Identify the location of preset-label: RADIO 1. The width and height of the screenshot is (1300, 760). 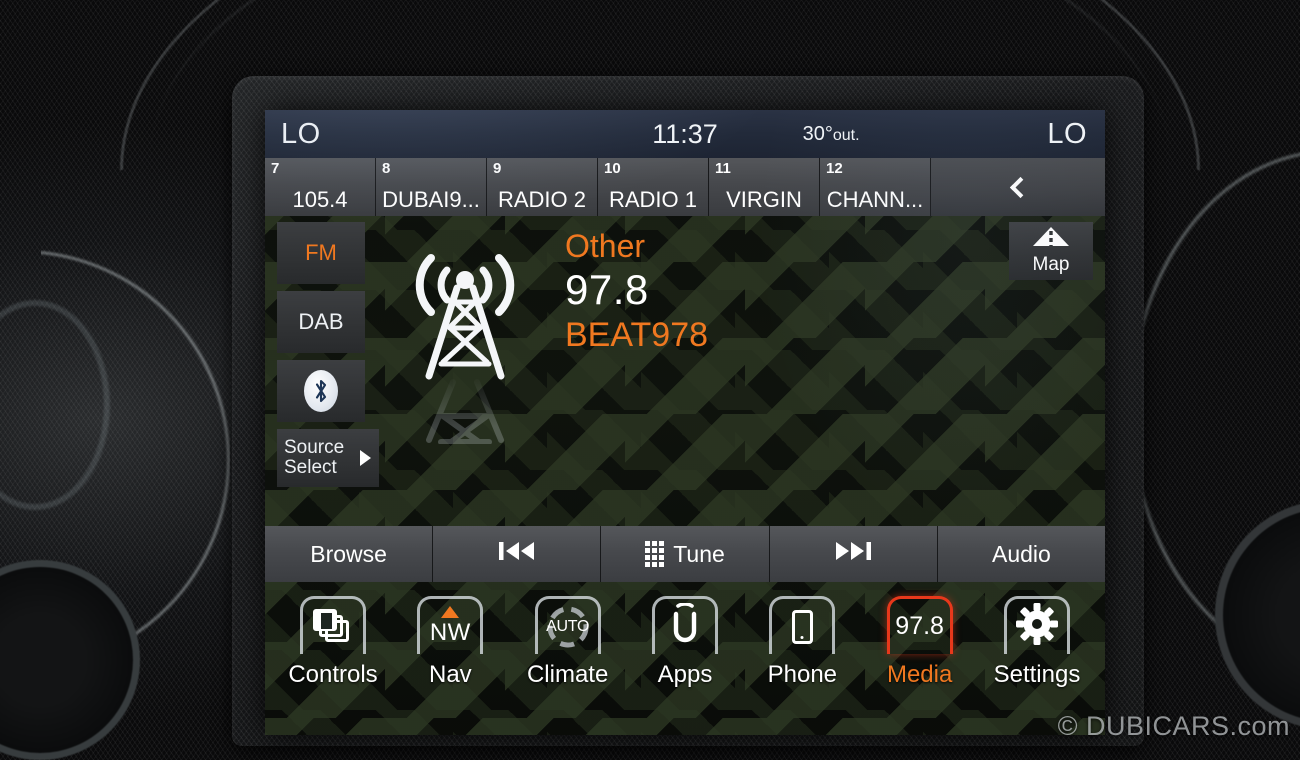
(653, 199).